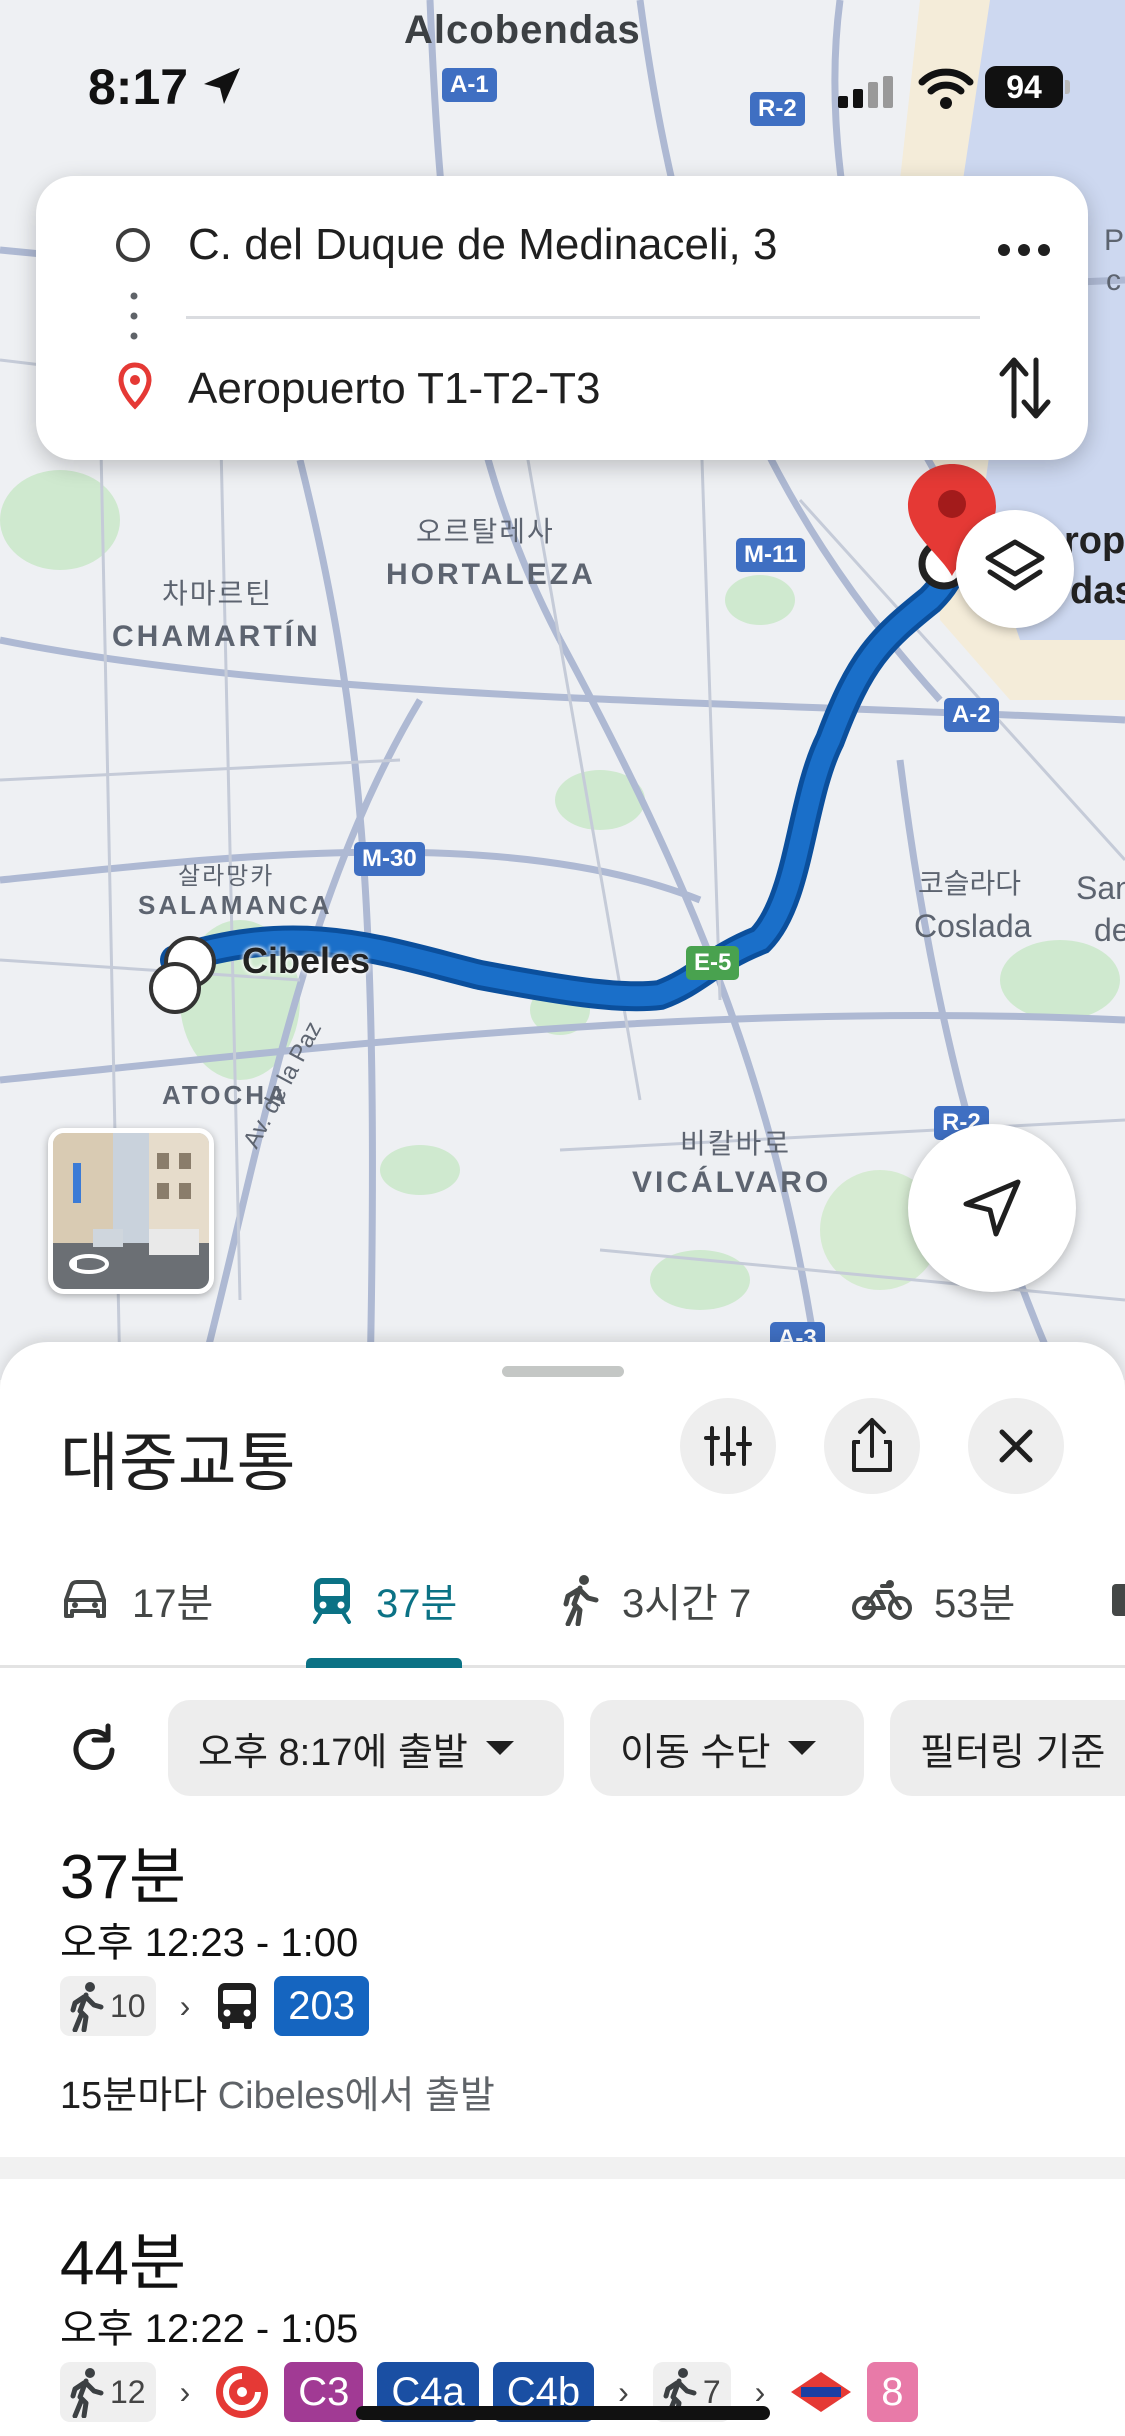 The image size is (1125, 2436). I want to click on map-label-edge-c: c, so click(1113, 280).